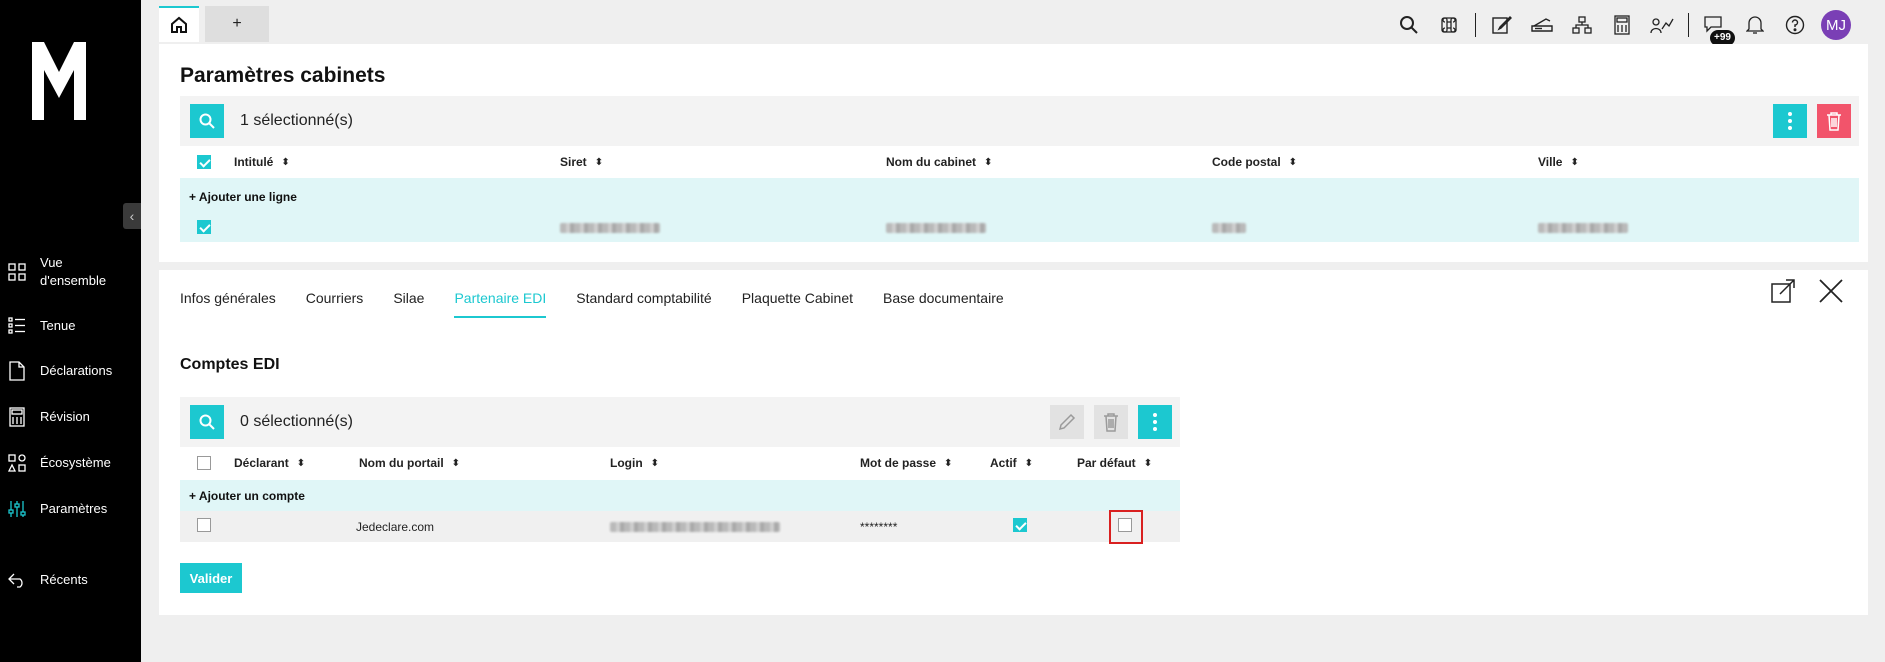 The image size is (1885, 662). What do you see at coordinates (906, 463) in the screenshot?
I see `column-header-mot-de-passe: Mot de passe ⬍` at bounding box center [906, 463].